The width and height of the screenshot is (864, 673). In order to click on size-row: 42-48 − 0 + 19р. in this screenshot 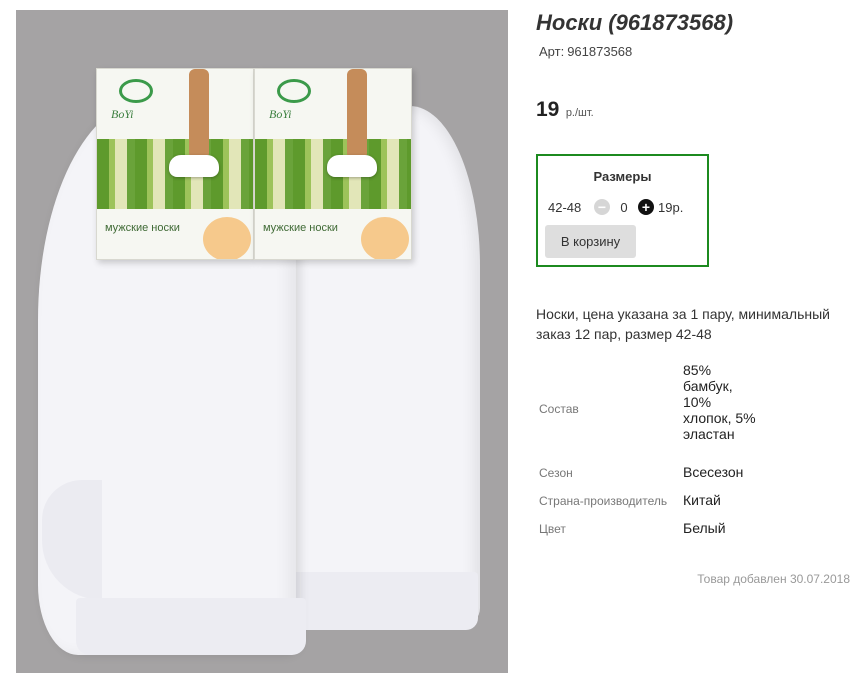, I will do `click(615, 207)`.